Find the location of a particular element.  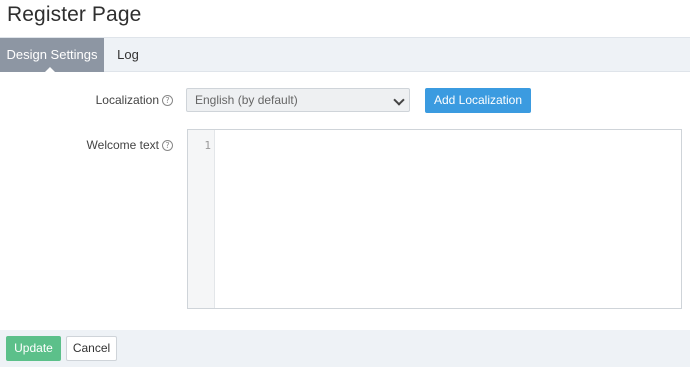

editor-gutter: 1 is located at coordinates (201, 219).